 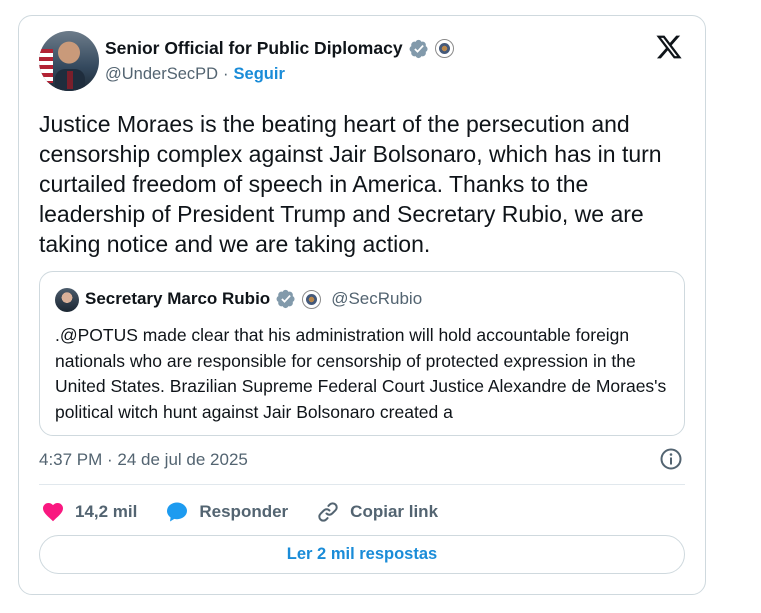 I want to click on info-icon, so click(x=671, y=459).